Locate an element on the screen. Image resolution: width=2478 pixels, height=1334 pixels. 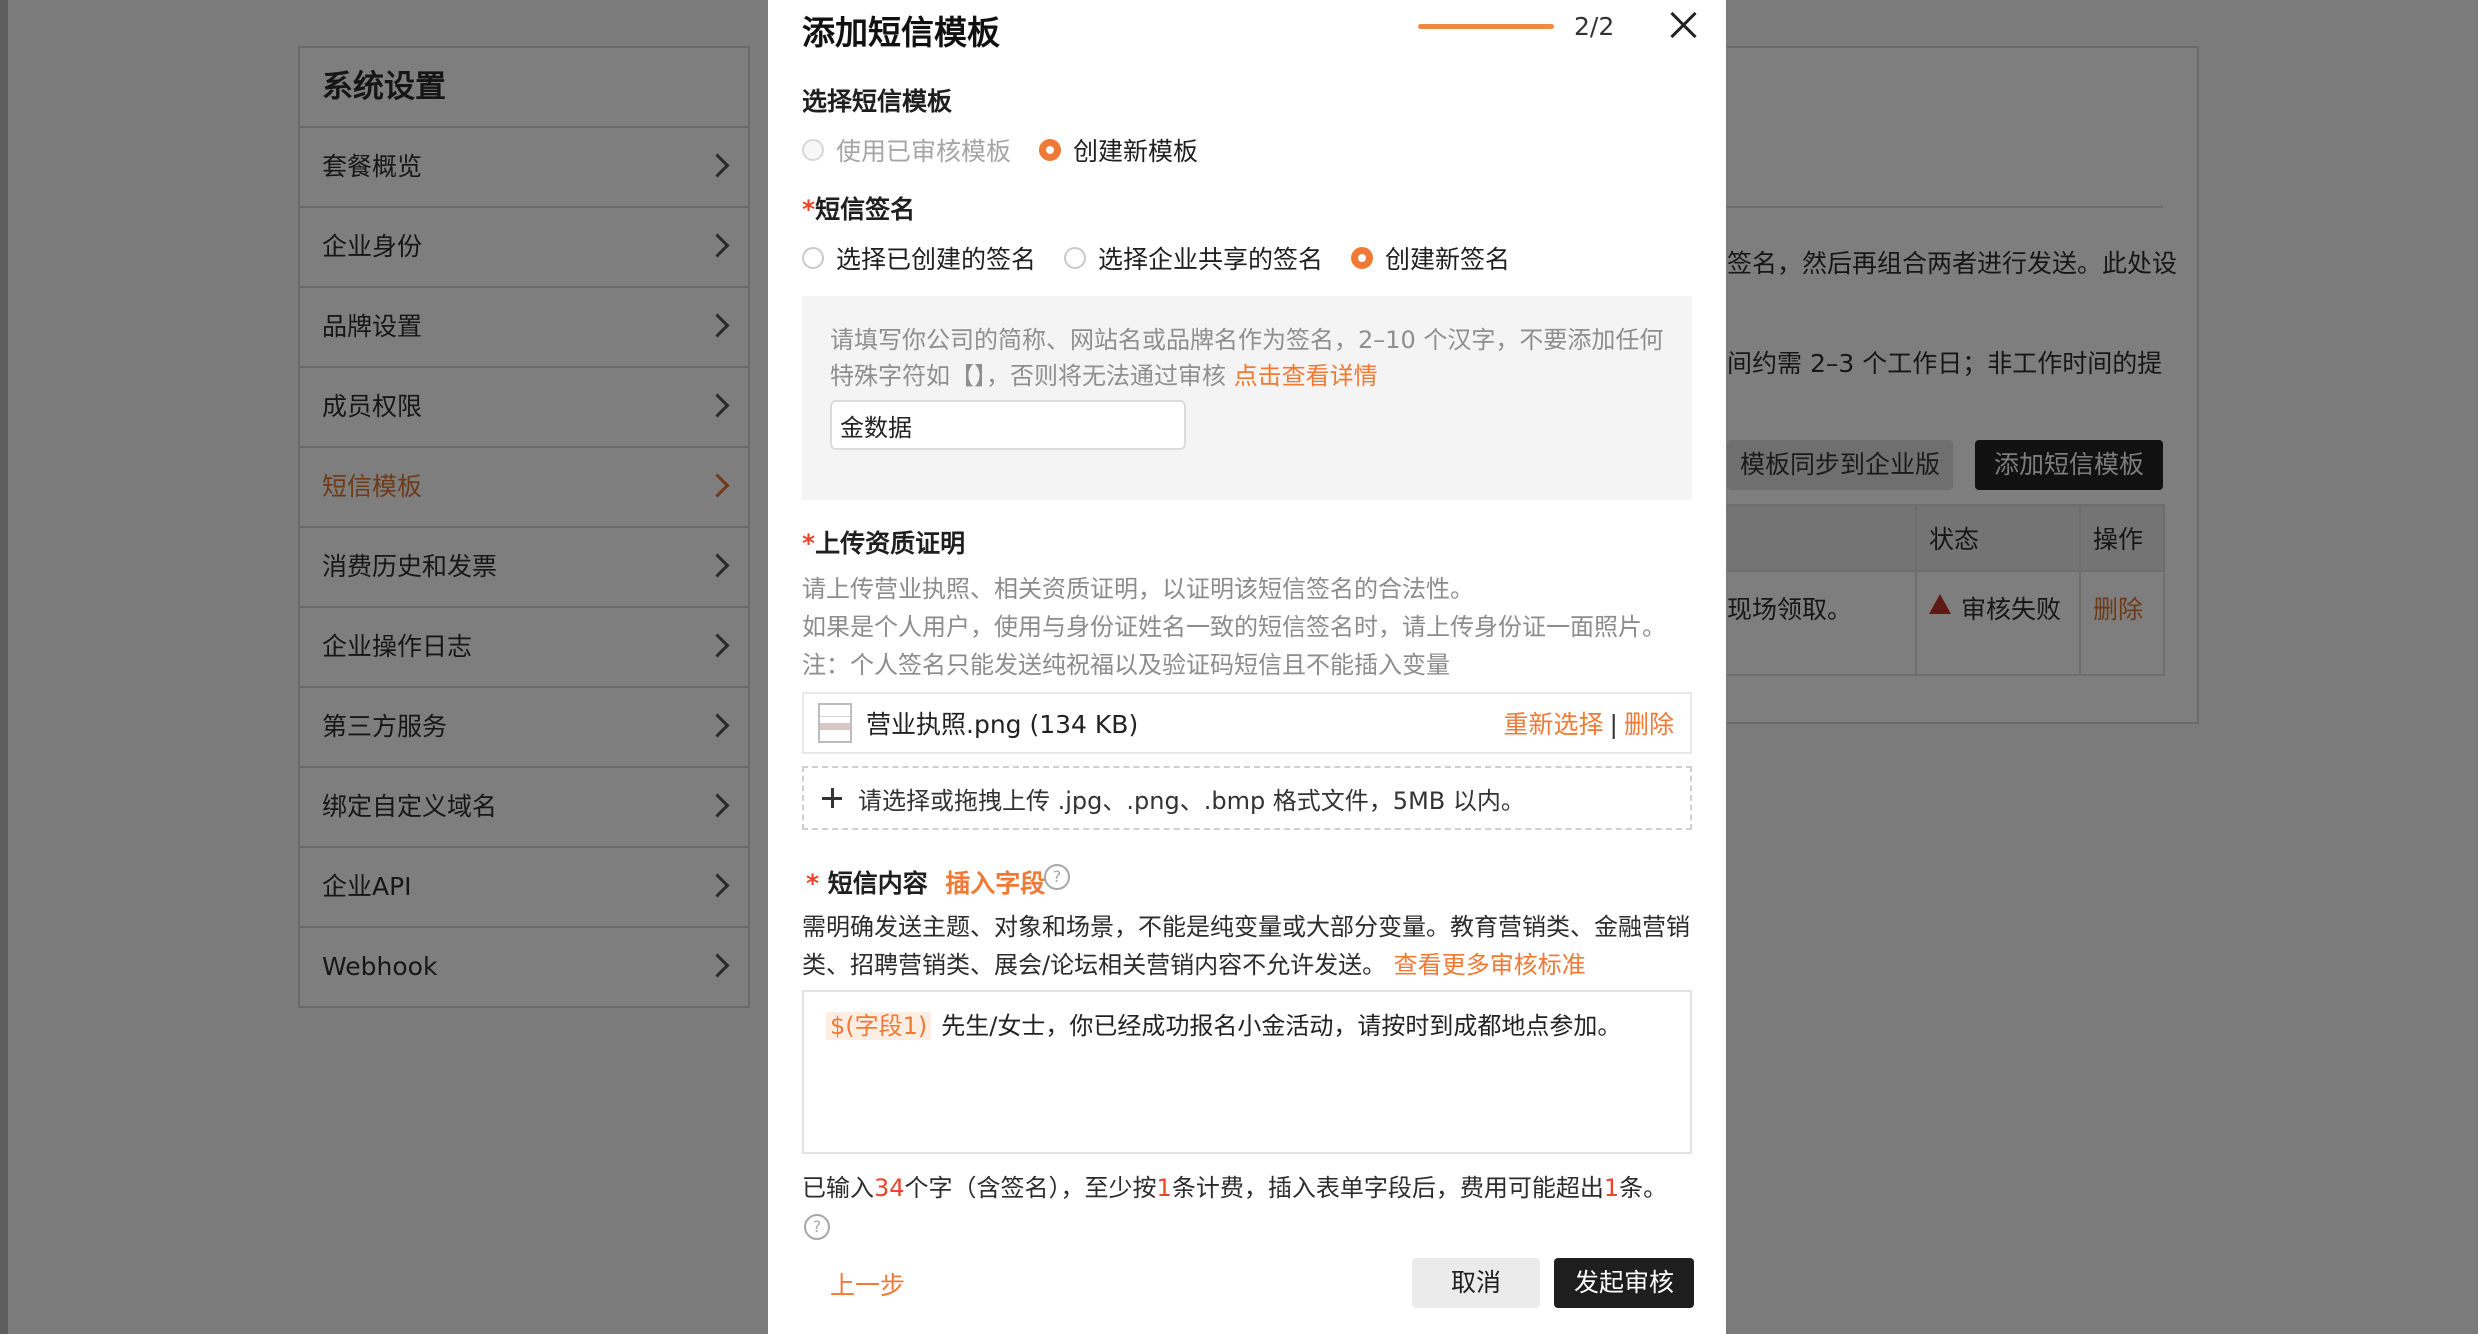
signature-radio-group: 选择已创建的签名 选择企业共享的签名 创建新签名 is located at coordinates (1170, 258).